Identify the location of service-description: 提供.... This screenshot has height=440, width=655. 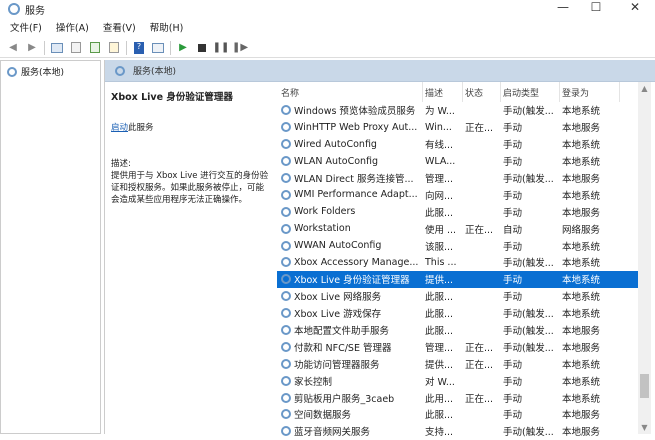
(439, 365).